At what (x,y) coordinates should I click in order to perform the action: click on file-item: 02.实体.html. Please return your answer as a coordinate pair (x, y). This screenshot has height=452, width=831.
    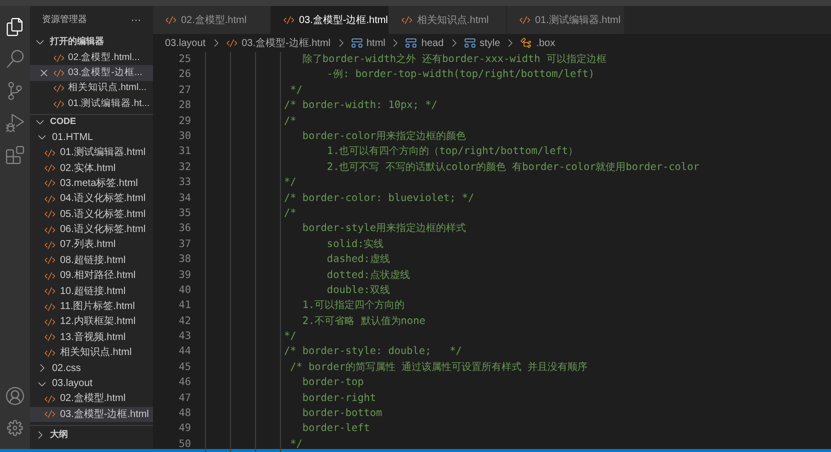
    Looking at the image, I should click on (91, 168).